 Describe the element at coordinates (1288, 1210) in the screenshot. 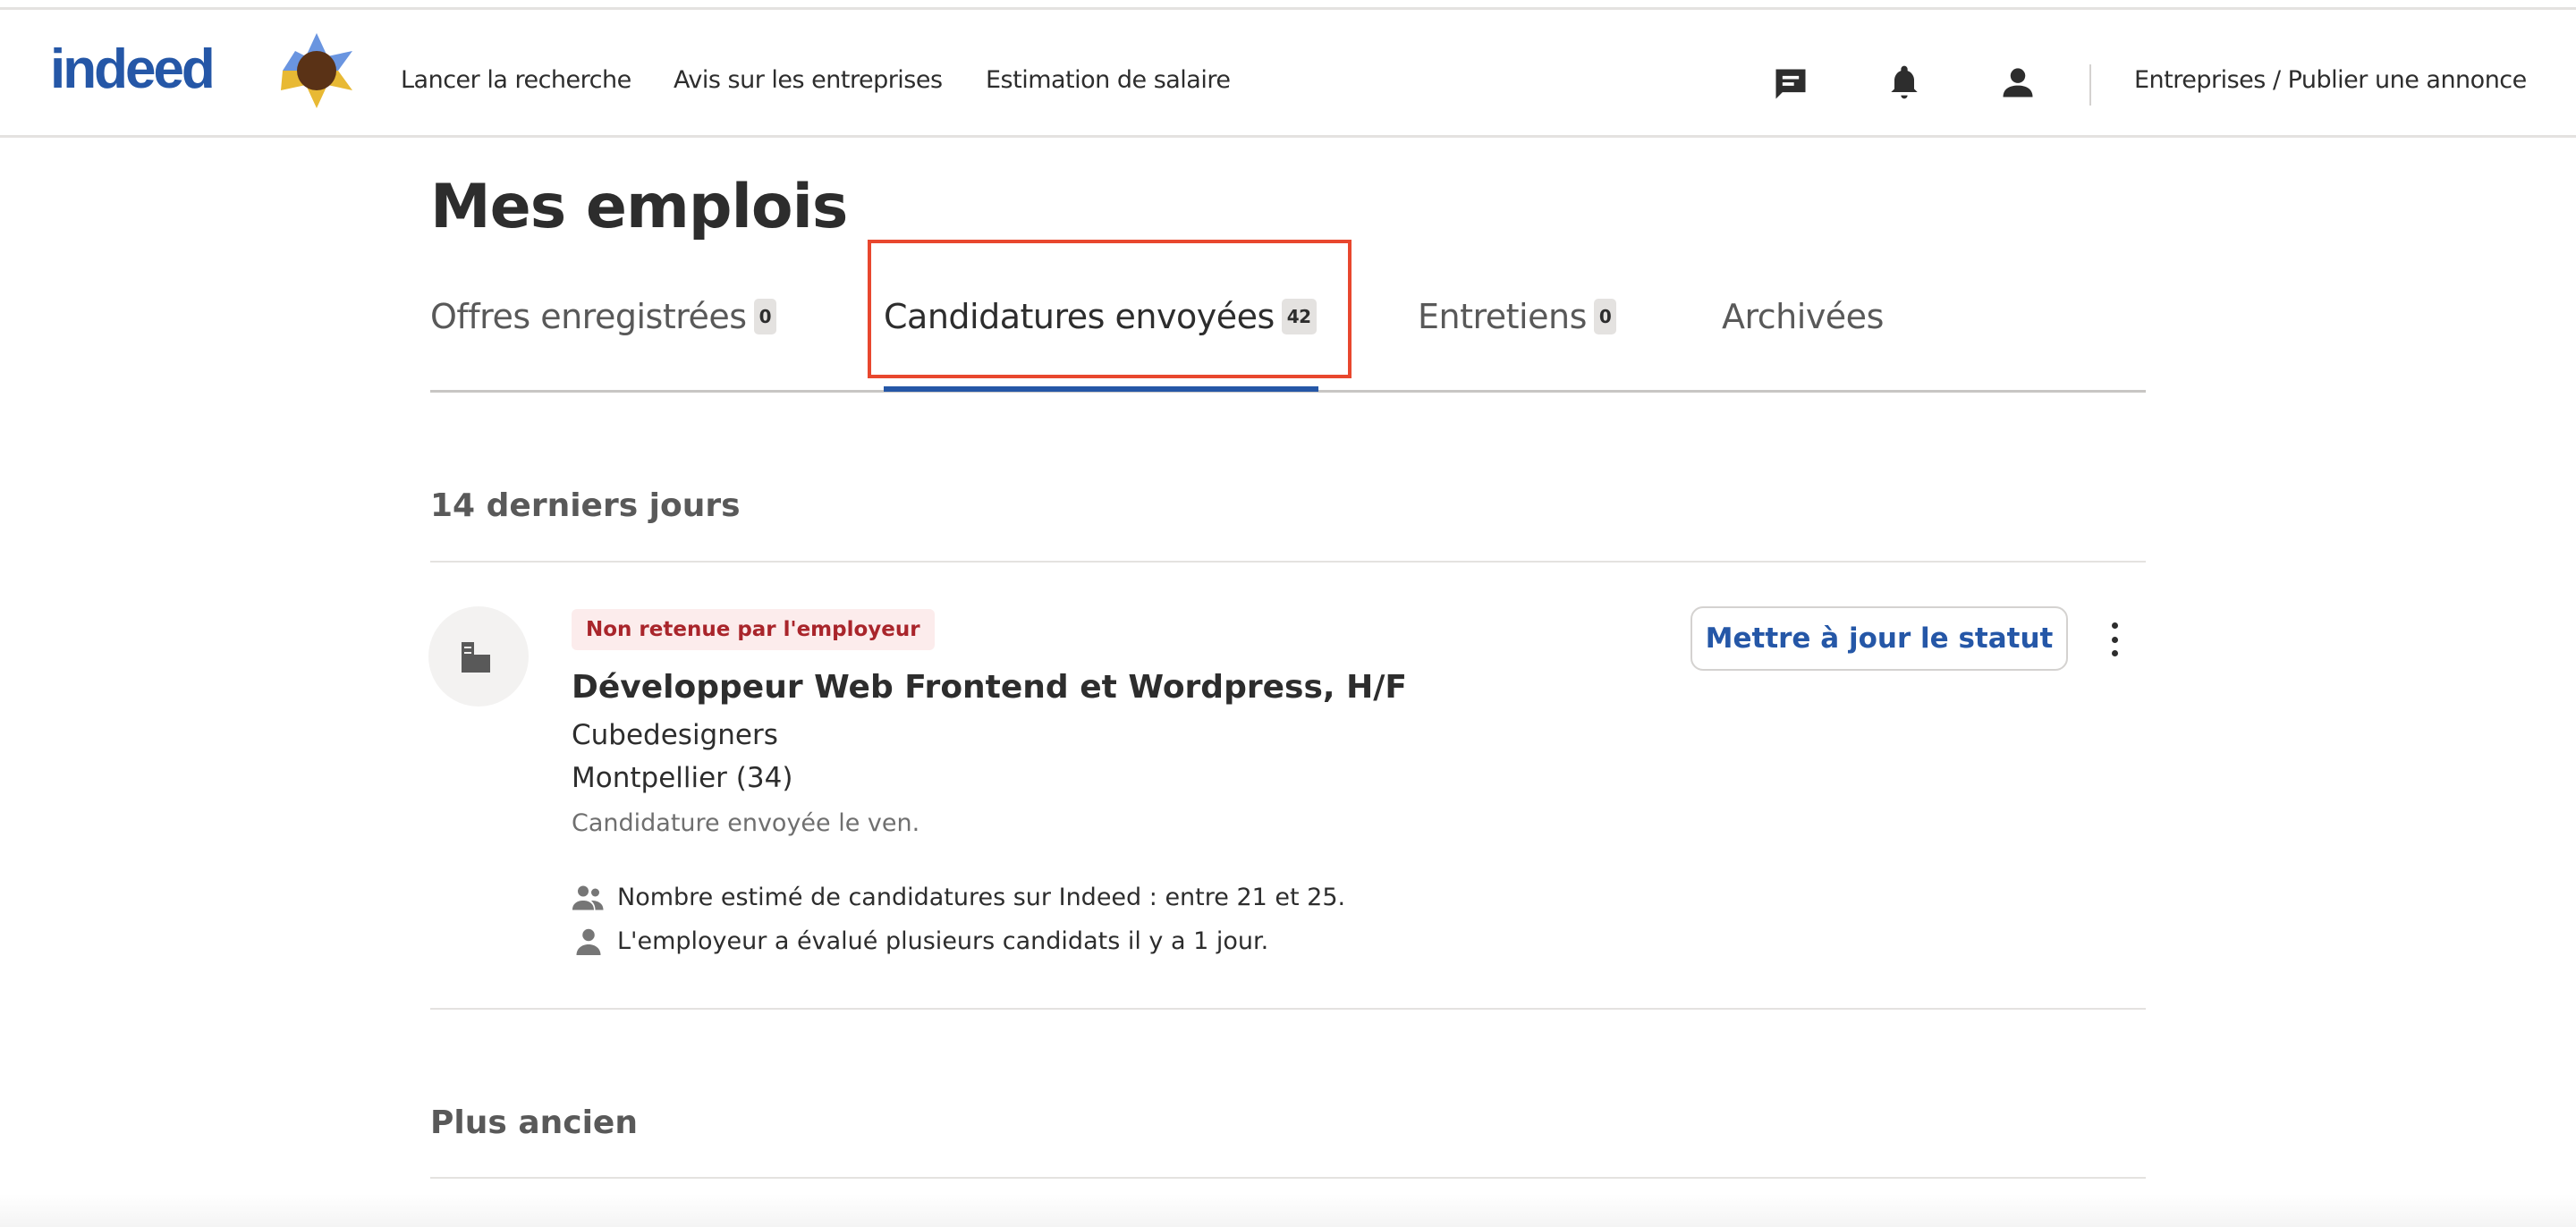

I see `page-bottom-fade` at that location.